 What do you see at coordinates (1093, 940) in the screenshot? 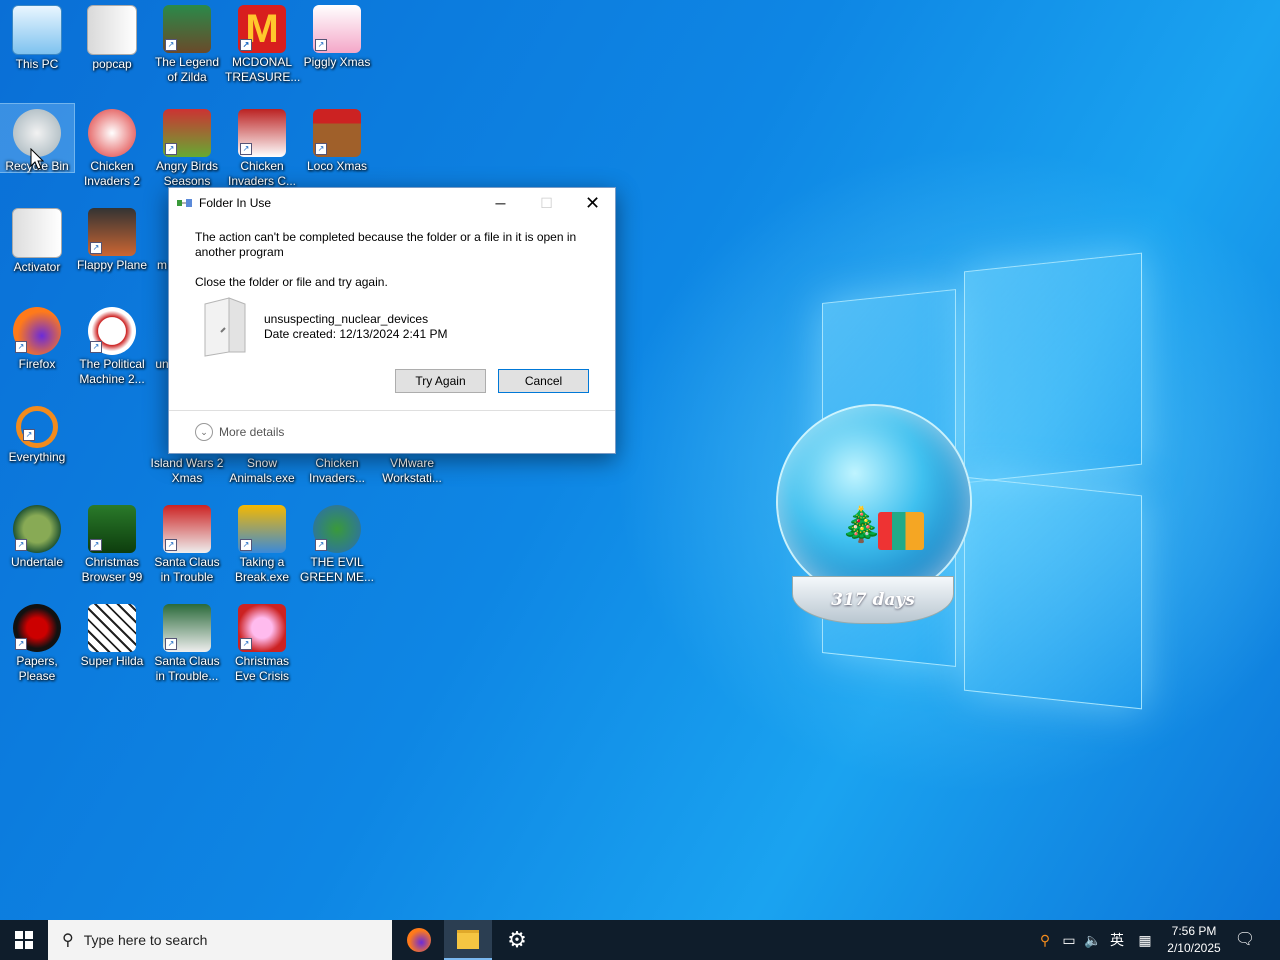
I see `volume-icon: 🔈` at bounding box center [1093, 940].